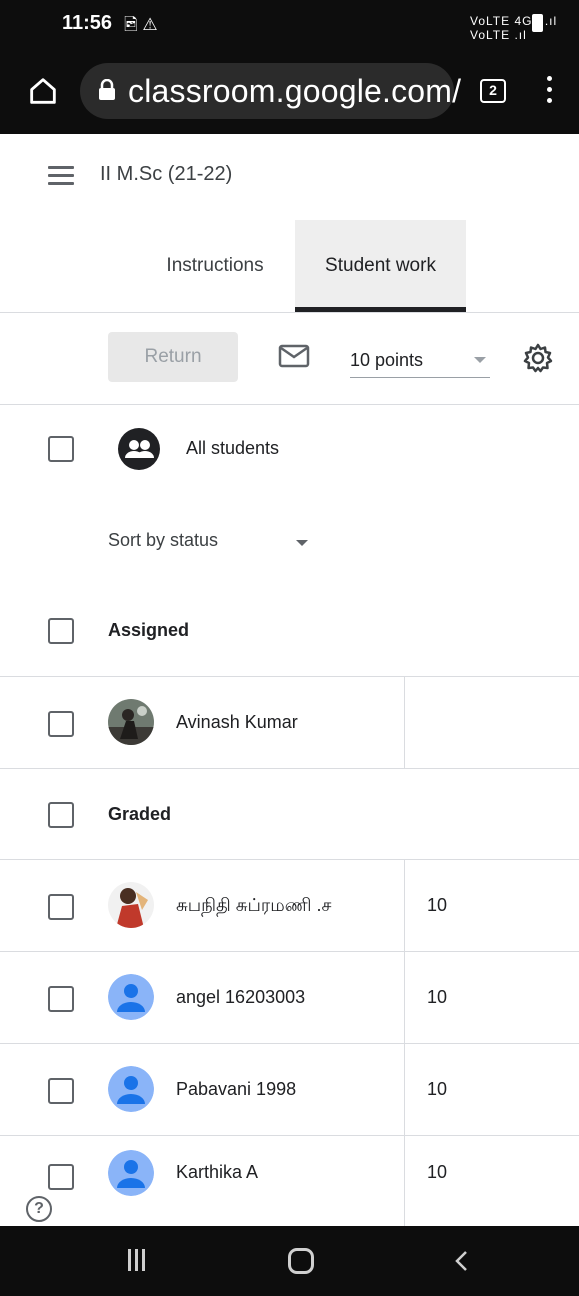  Describe the element at coordinates (61, 815) in the screenshot. I see `graded-group-checkbox` at that location.